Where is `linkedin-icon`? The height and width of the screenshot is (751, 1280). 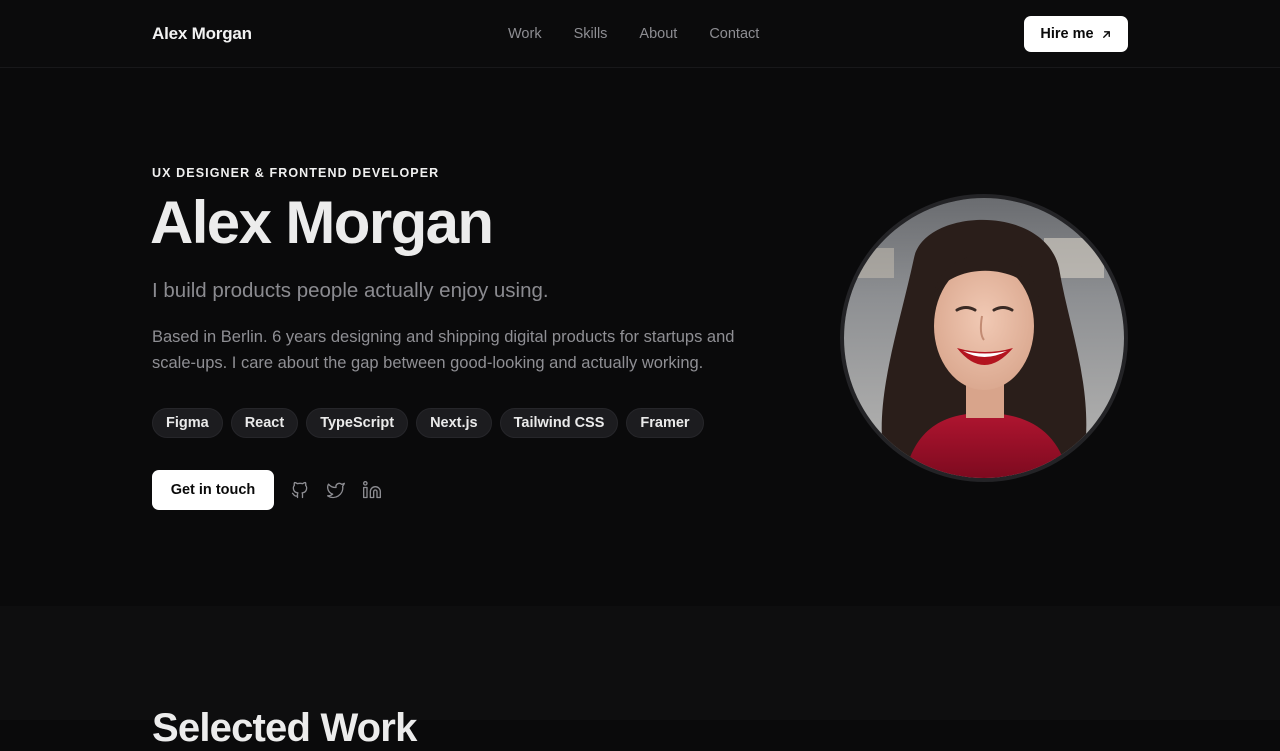 linkedin-icon is located at coordinates (372, 490).